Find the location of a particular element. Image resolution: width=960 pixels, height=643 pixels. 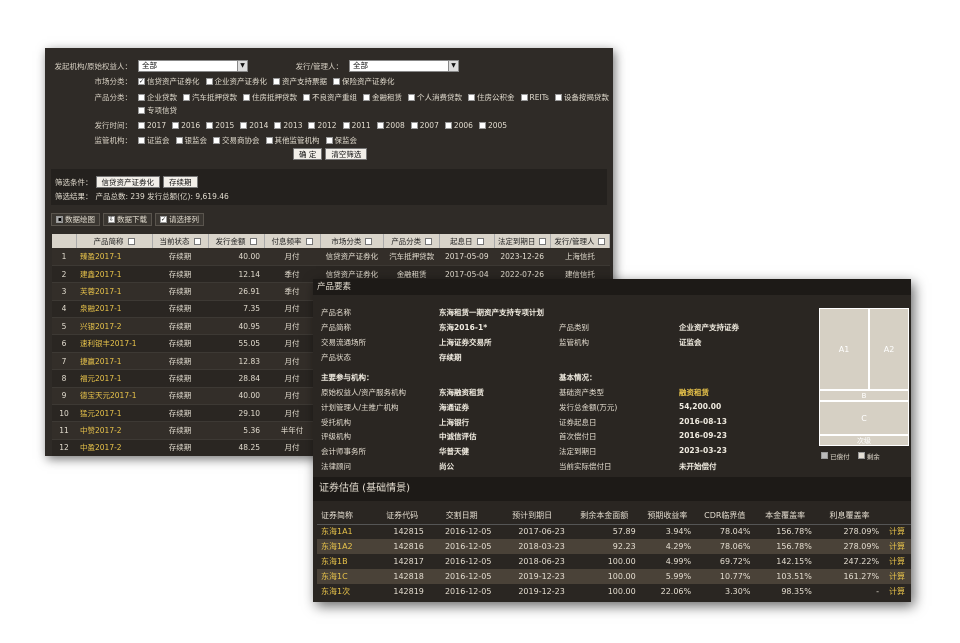

regulator-checkbox: 银监会 is located at coordinates (191, 140).